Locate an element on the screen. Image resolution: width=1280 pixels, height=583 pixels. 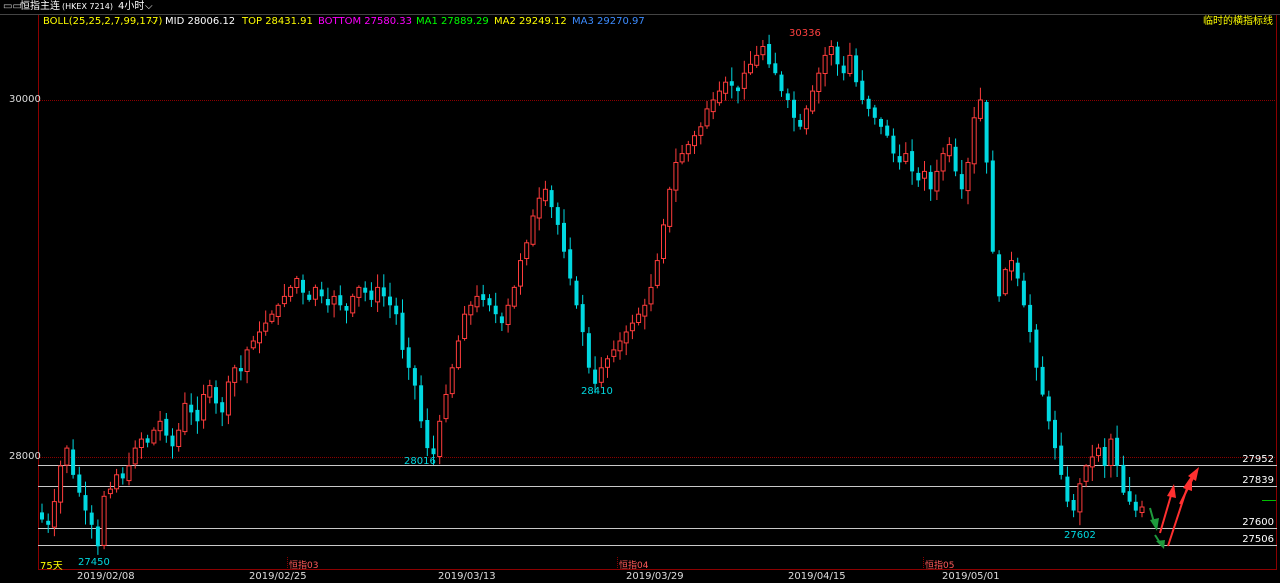
top-value: TOP 28431.91 is located at coordinates (277, 21).